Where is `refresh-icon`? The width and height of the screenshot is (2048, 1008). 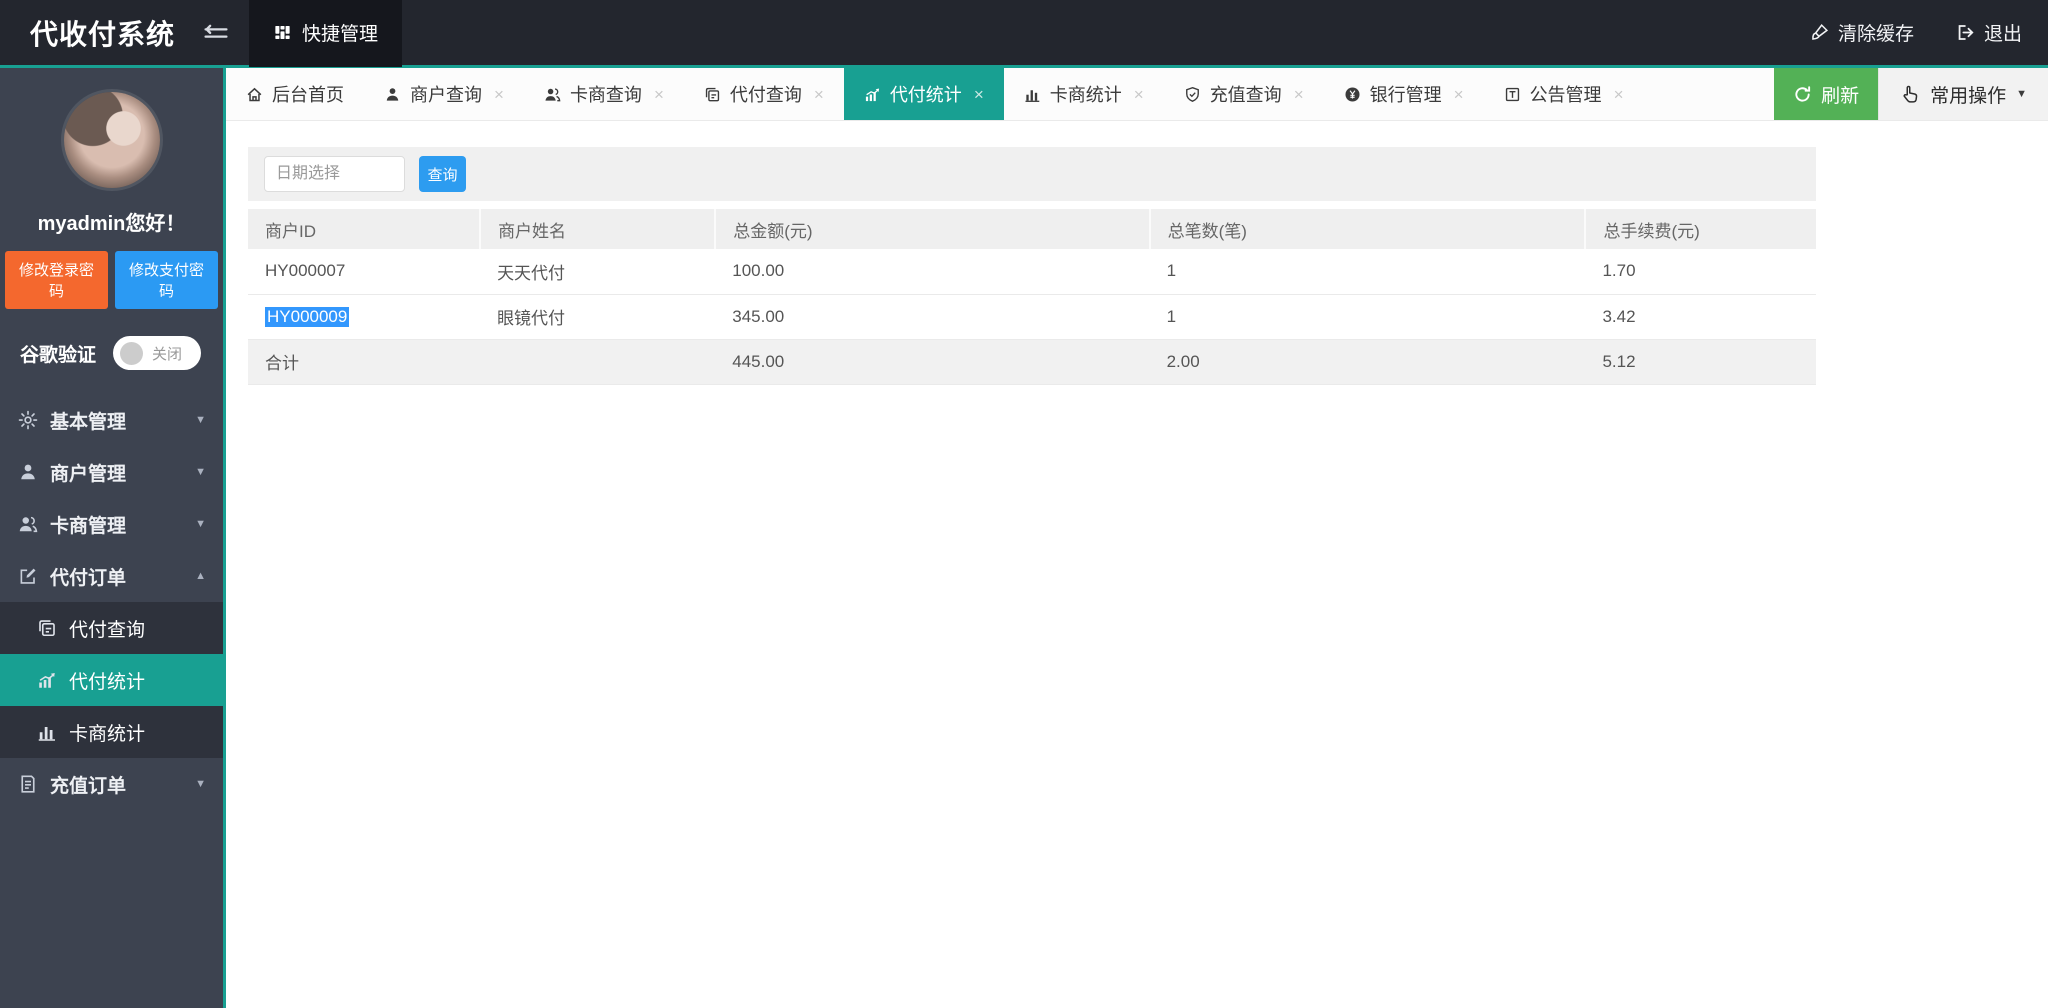 refresh-icon is located at coordinates (1802, 94).